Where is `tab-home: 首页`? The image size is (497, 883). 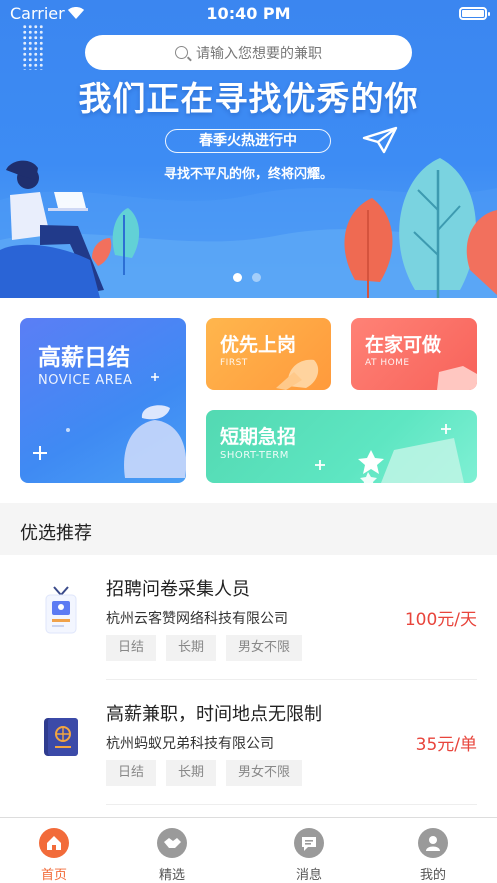 tab-home: 首页 is located at coordinates (54, 855).